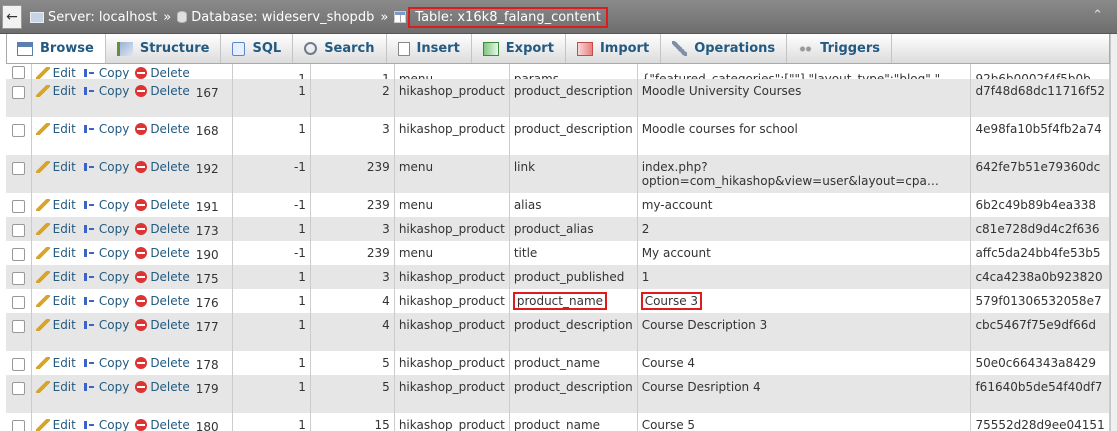  Describe the element at coordinates (340, 48) in the screenshot. I see `tab-search: Search` at that location.